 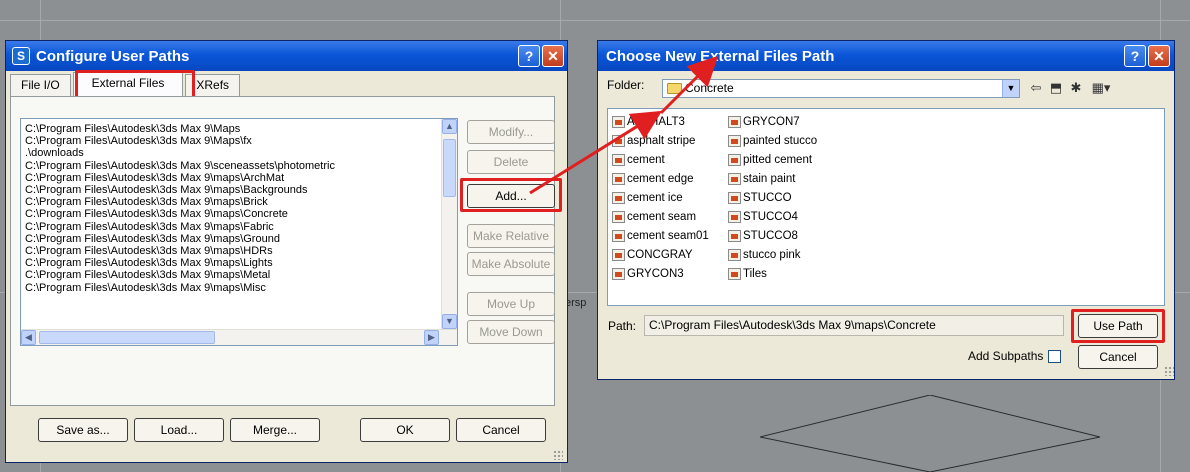 I want to click on arrow-add-to-folder, so click(x=596, y=152).